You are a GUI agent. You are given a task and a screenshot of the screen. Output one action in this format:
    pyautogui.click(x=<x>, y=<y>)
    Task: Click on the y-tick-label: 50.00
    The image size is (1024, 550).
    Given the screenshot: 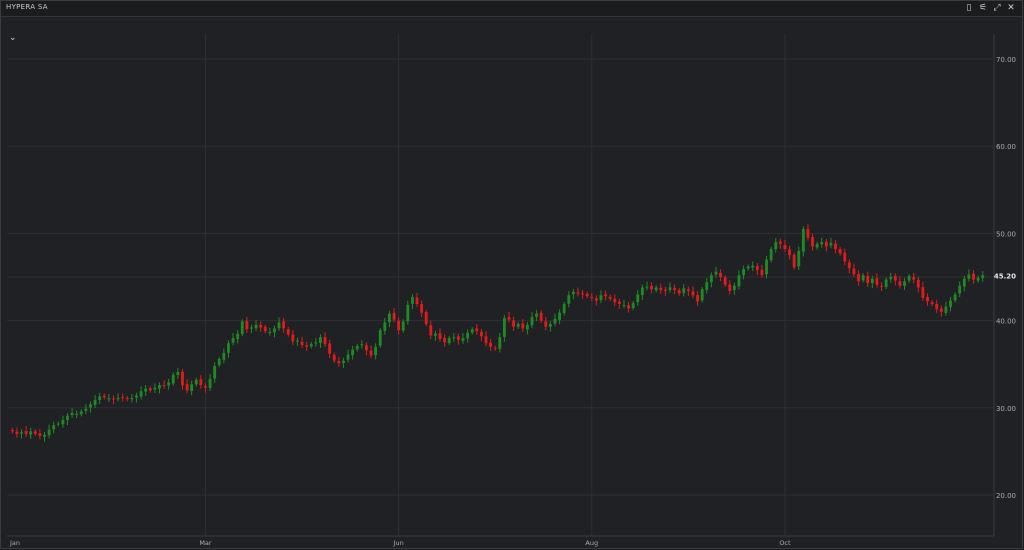 What is the action you would take?
    pyautogui.click(x=1006, y=234)
    